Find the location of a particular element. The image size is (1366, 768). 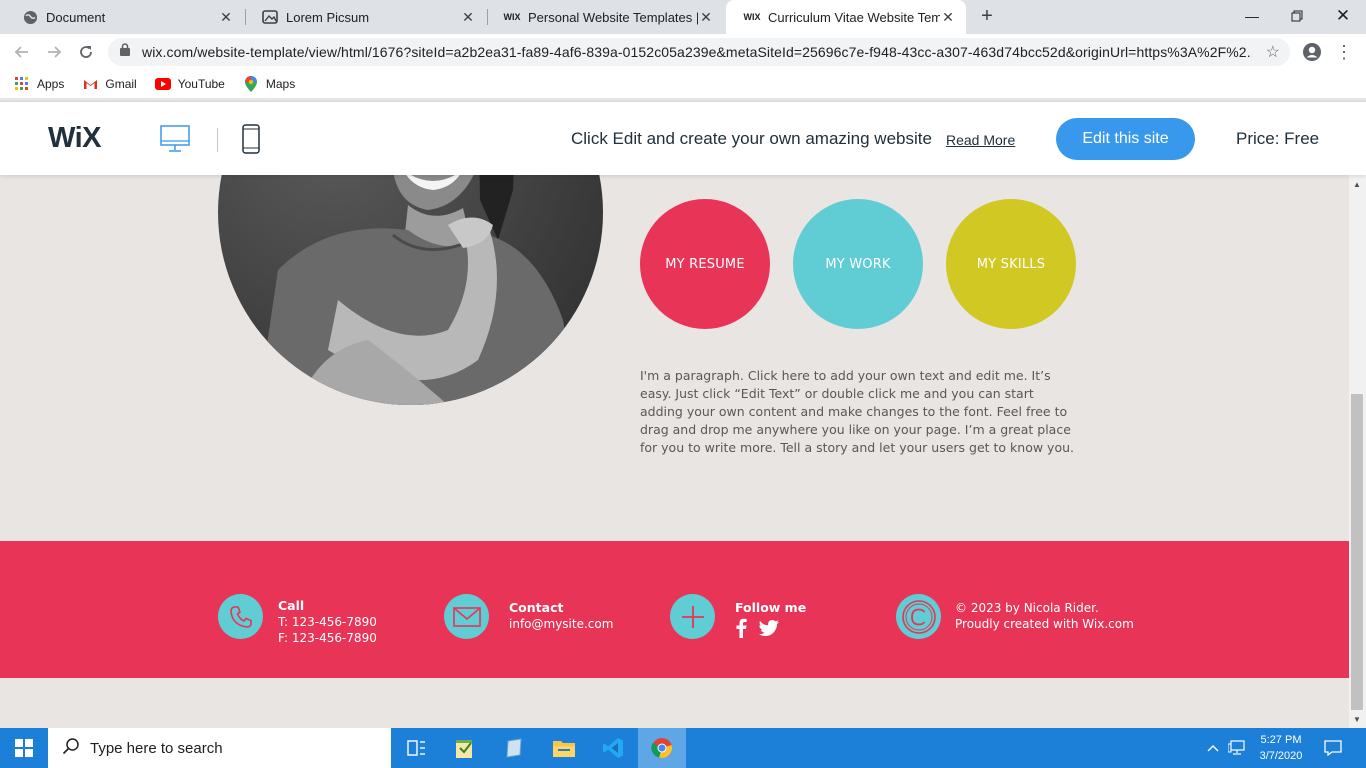

bookmark-maps: Maps is located at coordinates (269, 84).